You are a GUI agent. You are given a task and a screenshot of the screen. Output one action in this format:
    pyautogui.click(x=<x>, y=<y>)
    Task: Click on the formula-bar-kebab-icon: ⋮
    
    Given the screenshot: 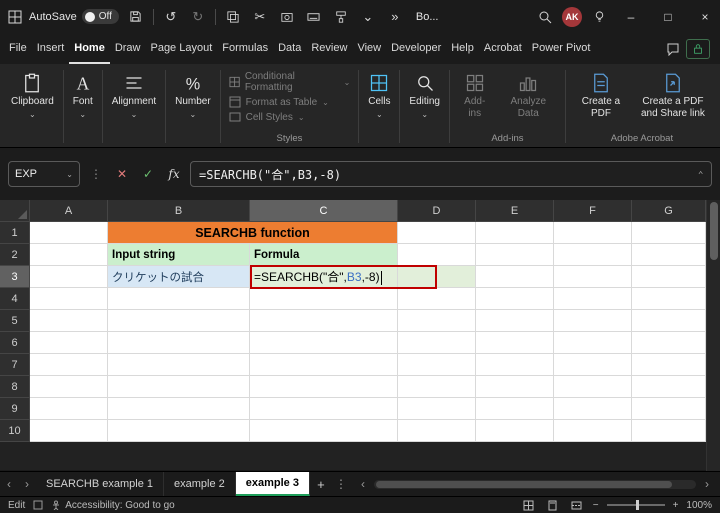 What is the action you would take?
    pyautogui.click(x=96, y=174)
    